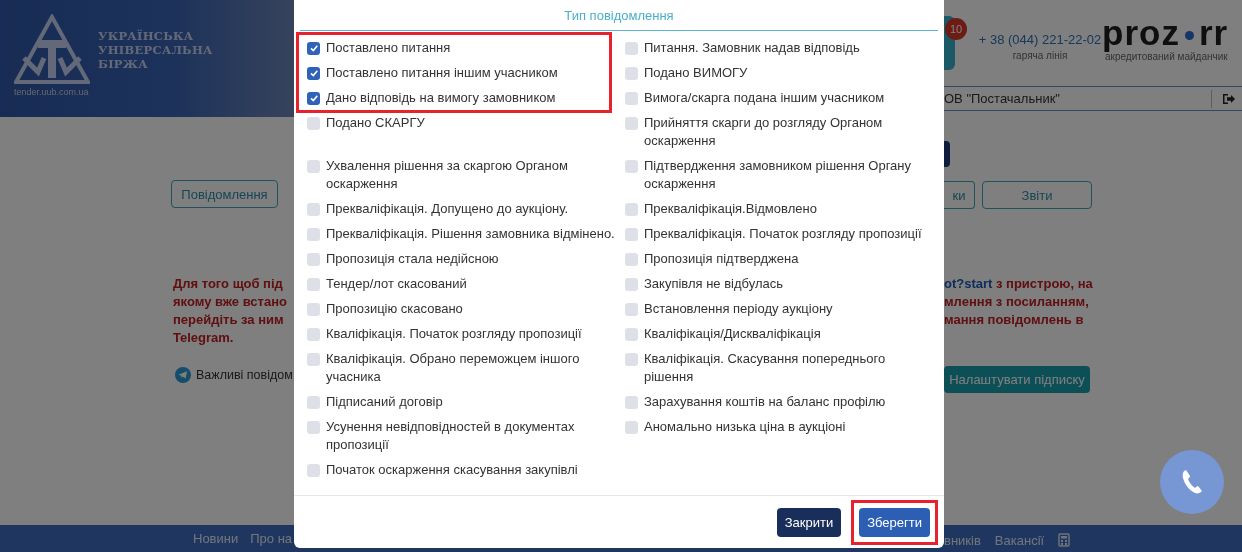 Image resolution: width=1242 pixels, height=552 pixels. I want to click on logo-wordmark: УКРАЇНСЬКА УНІВЕРСАЛЬНА БІРЖА, so click(155, 50).